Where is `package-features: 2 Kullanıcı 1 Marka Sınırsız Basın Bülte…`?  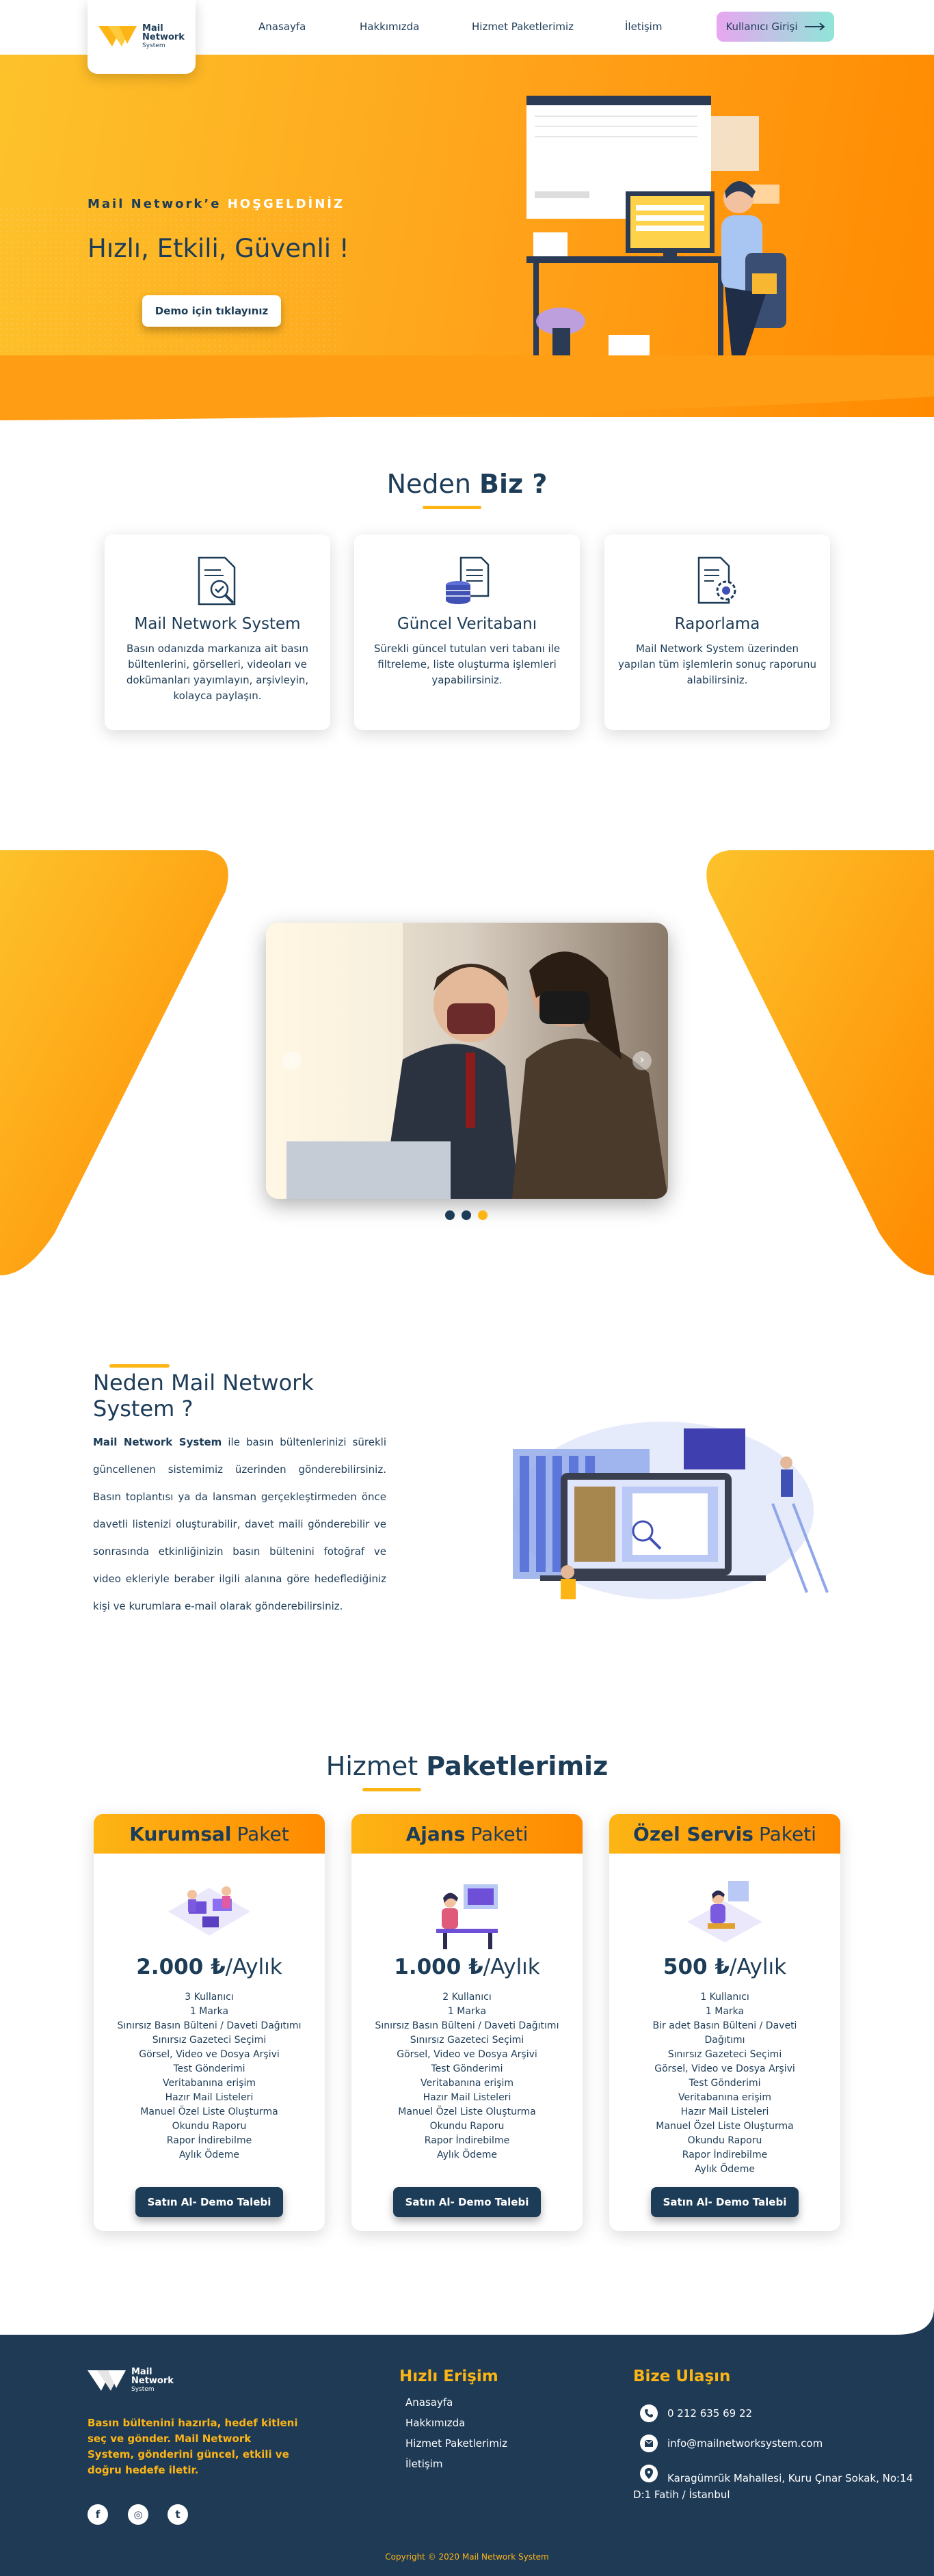 package-features: 2 Kullanıcı 1 Marka Sınırsız Basın Bülte… is located at coordinates (467, 2077).